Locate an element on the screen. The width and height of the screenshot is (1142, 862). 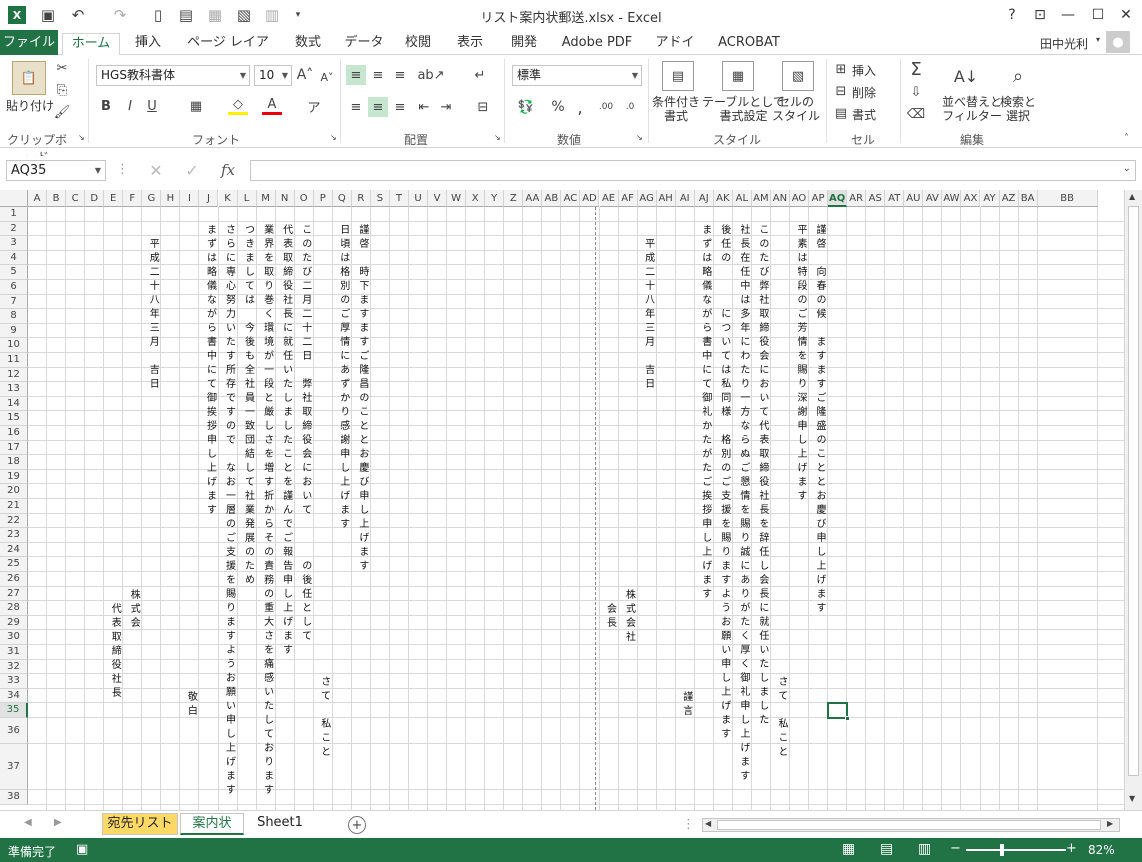
print-preview-icon: ▤ is located at coordinates (186, 15).